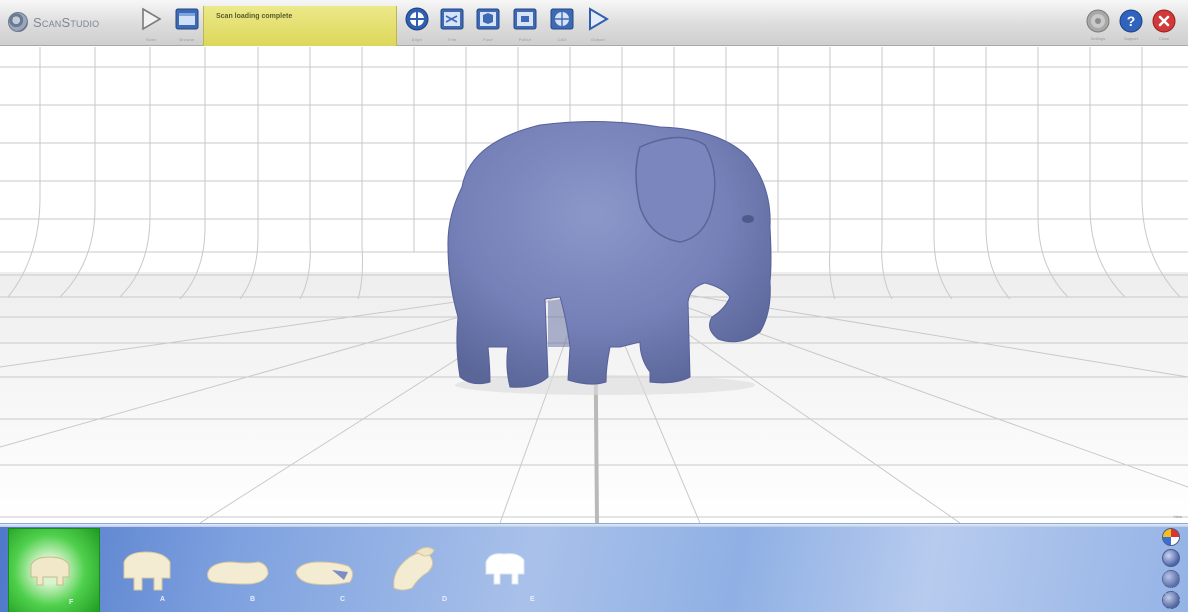 This screenshot has width=1188, height=612. What do you see at coordinates (152, 19) in the screenshot?
I see `play-outline-icon` at bounding box center [152, 19].